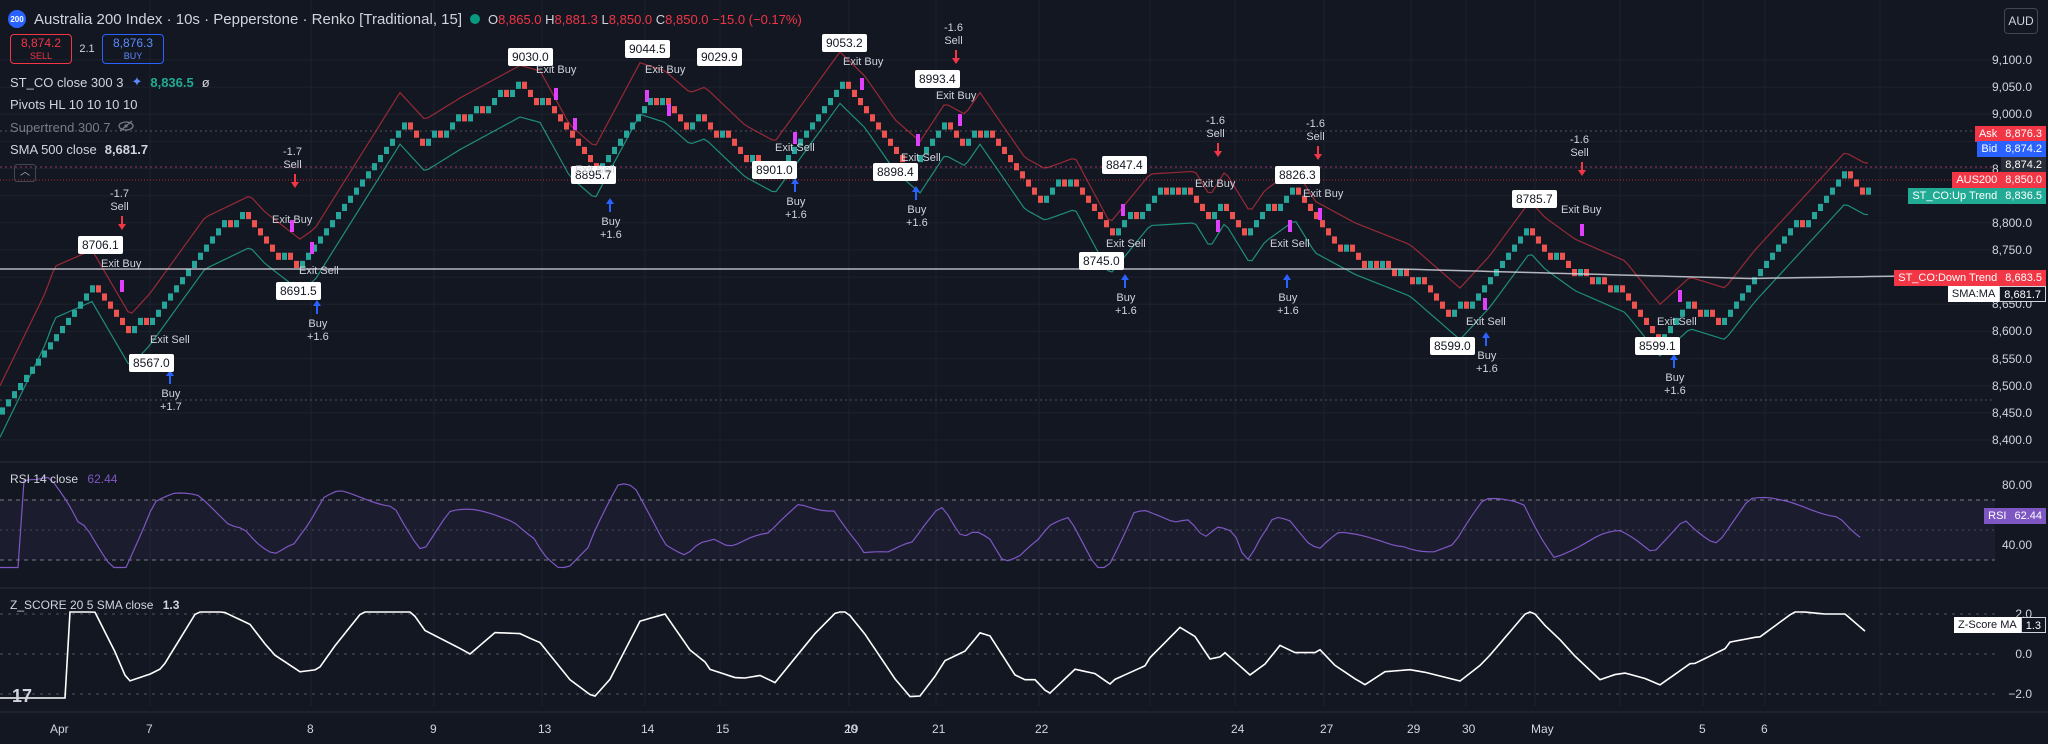  Describe the element at coordinates (1542, 729) in the screenshot. I see `x-axis-label: May` at that location.